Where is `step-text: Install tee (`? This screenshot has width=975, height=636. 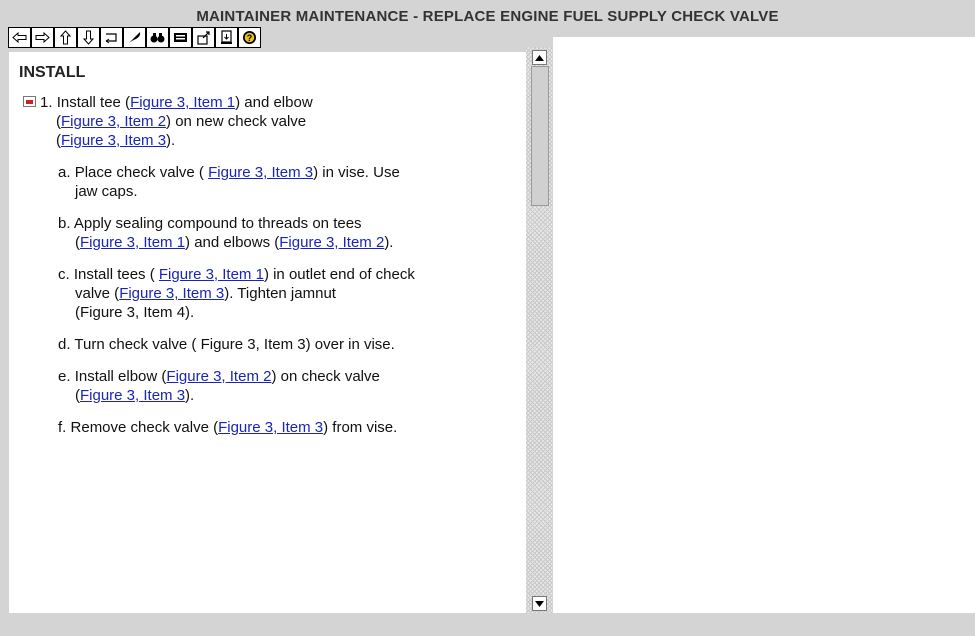 step-text: Install tee ( is located at coordinates (93, 102).